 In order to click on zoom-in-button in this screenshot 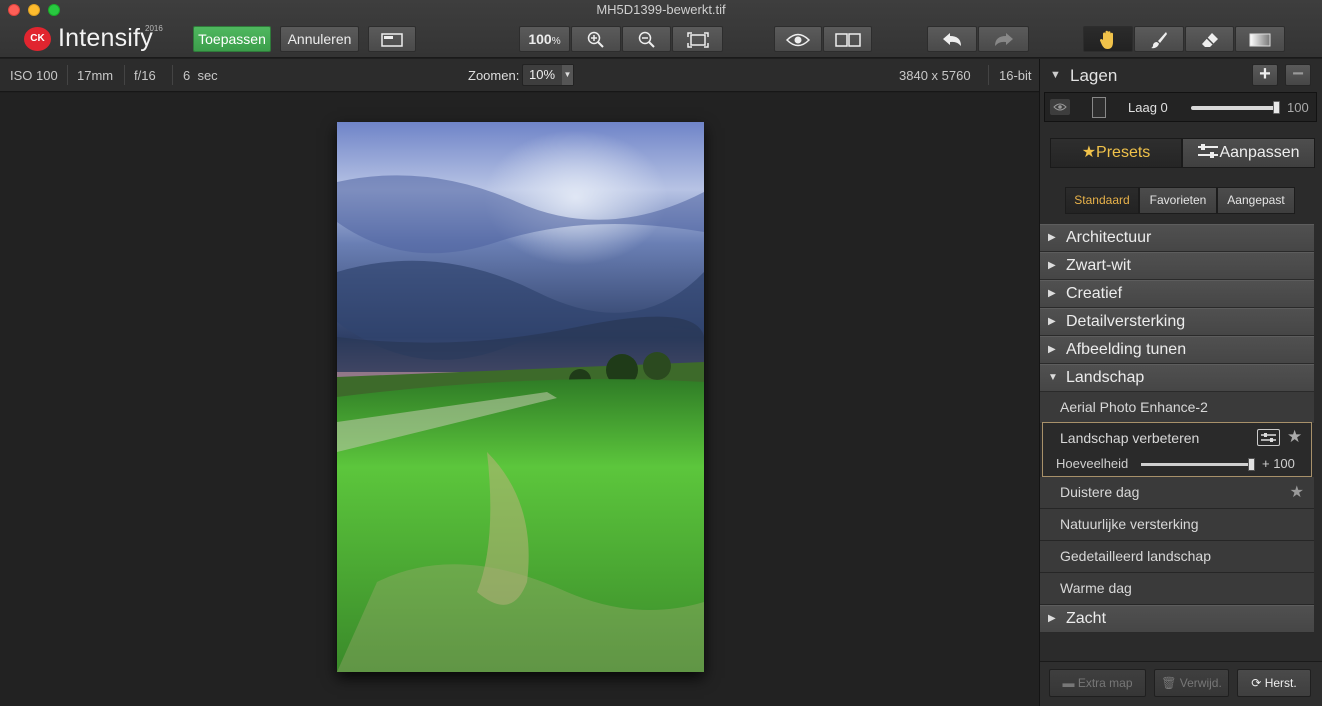, I will do `click(596, 39)`.